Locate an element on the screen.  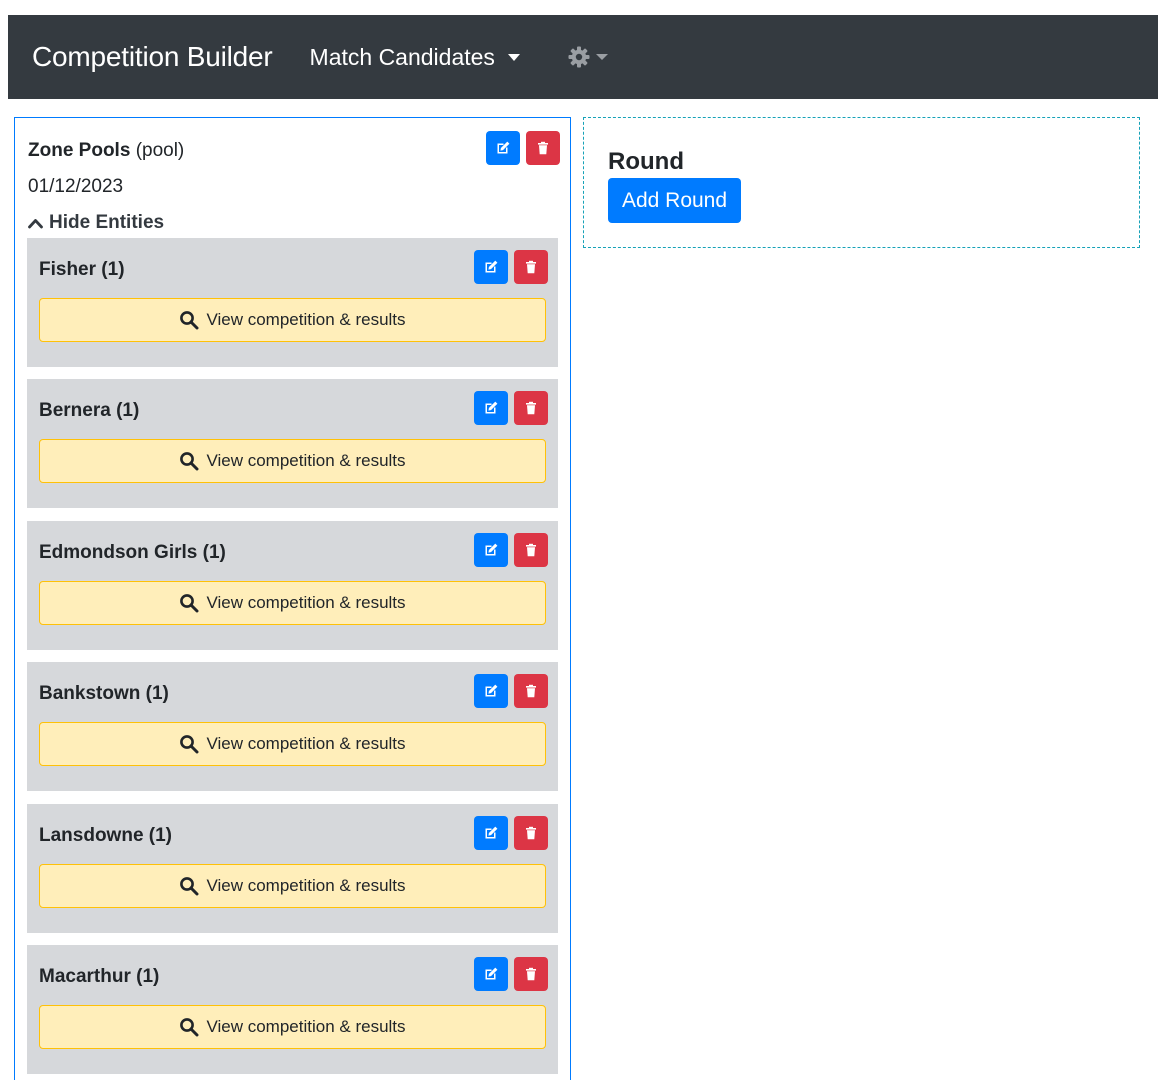
entity-name: Macarthur (1) is located at coordinates (99, 976).